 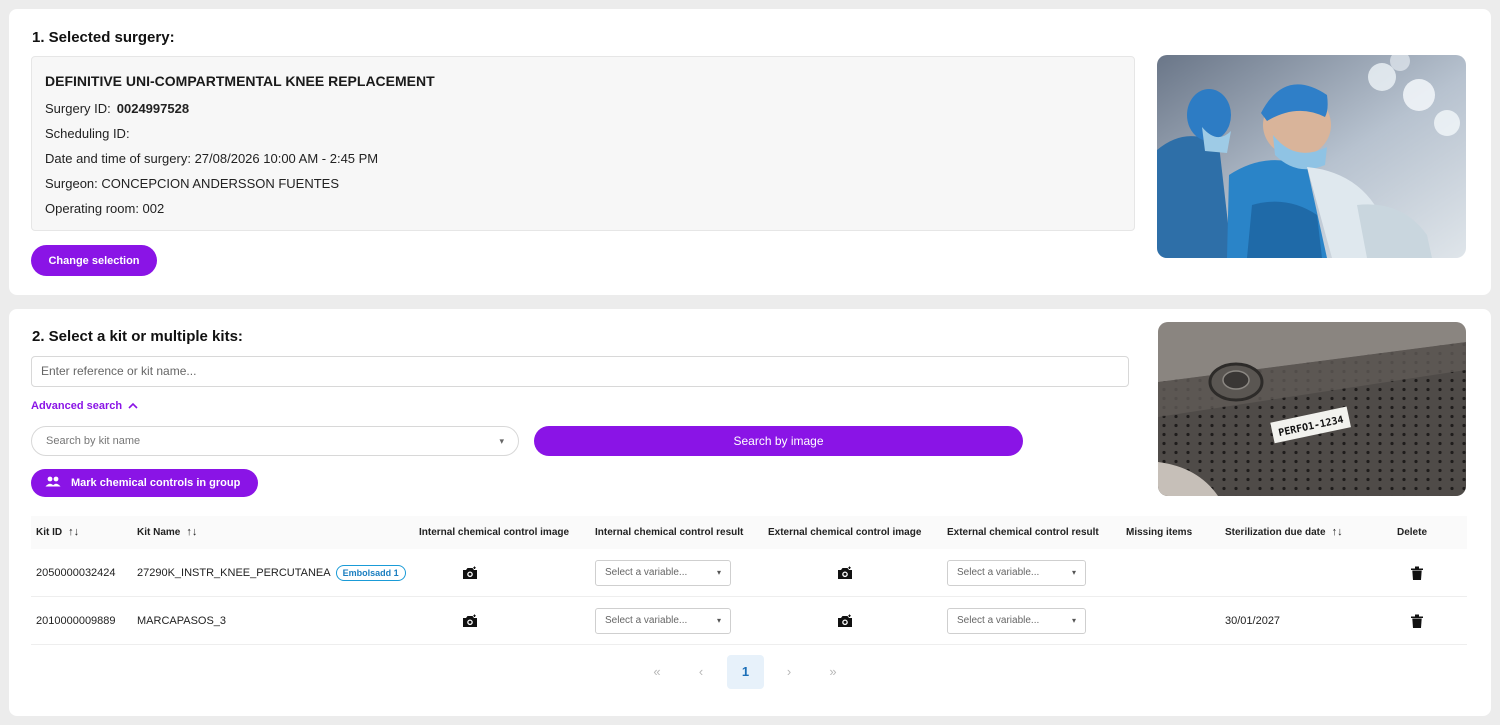 I want to click on mark-chemical-controls-button: Mark chemical controls in group, so click(x=144, y=483).